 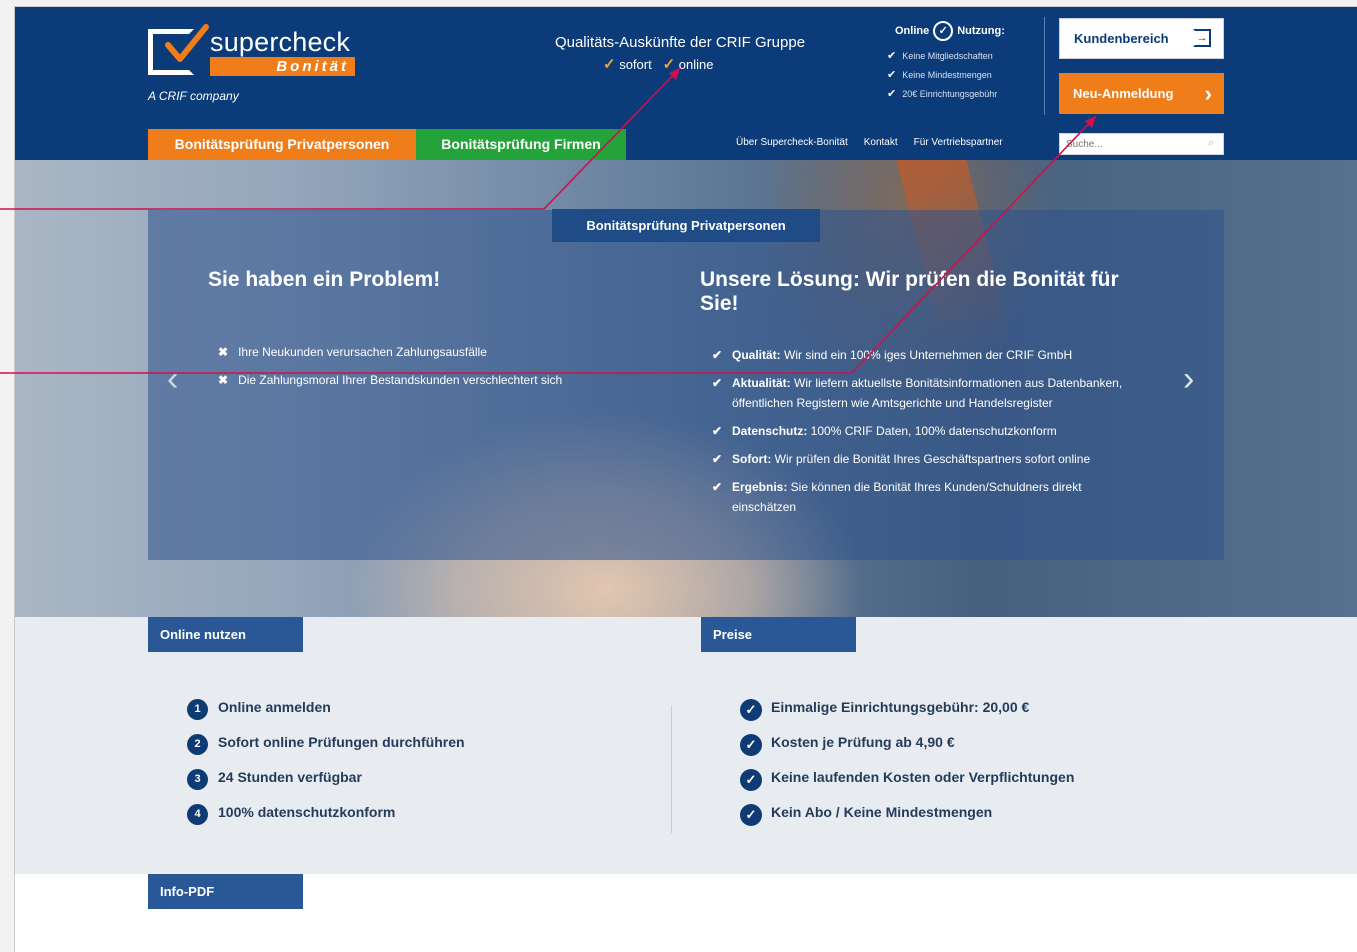 I want to click on header-divider, so click(x=1044, y=66).